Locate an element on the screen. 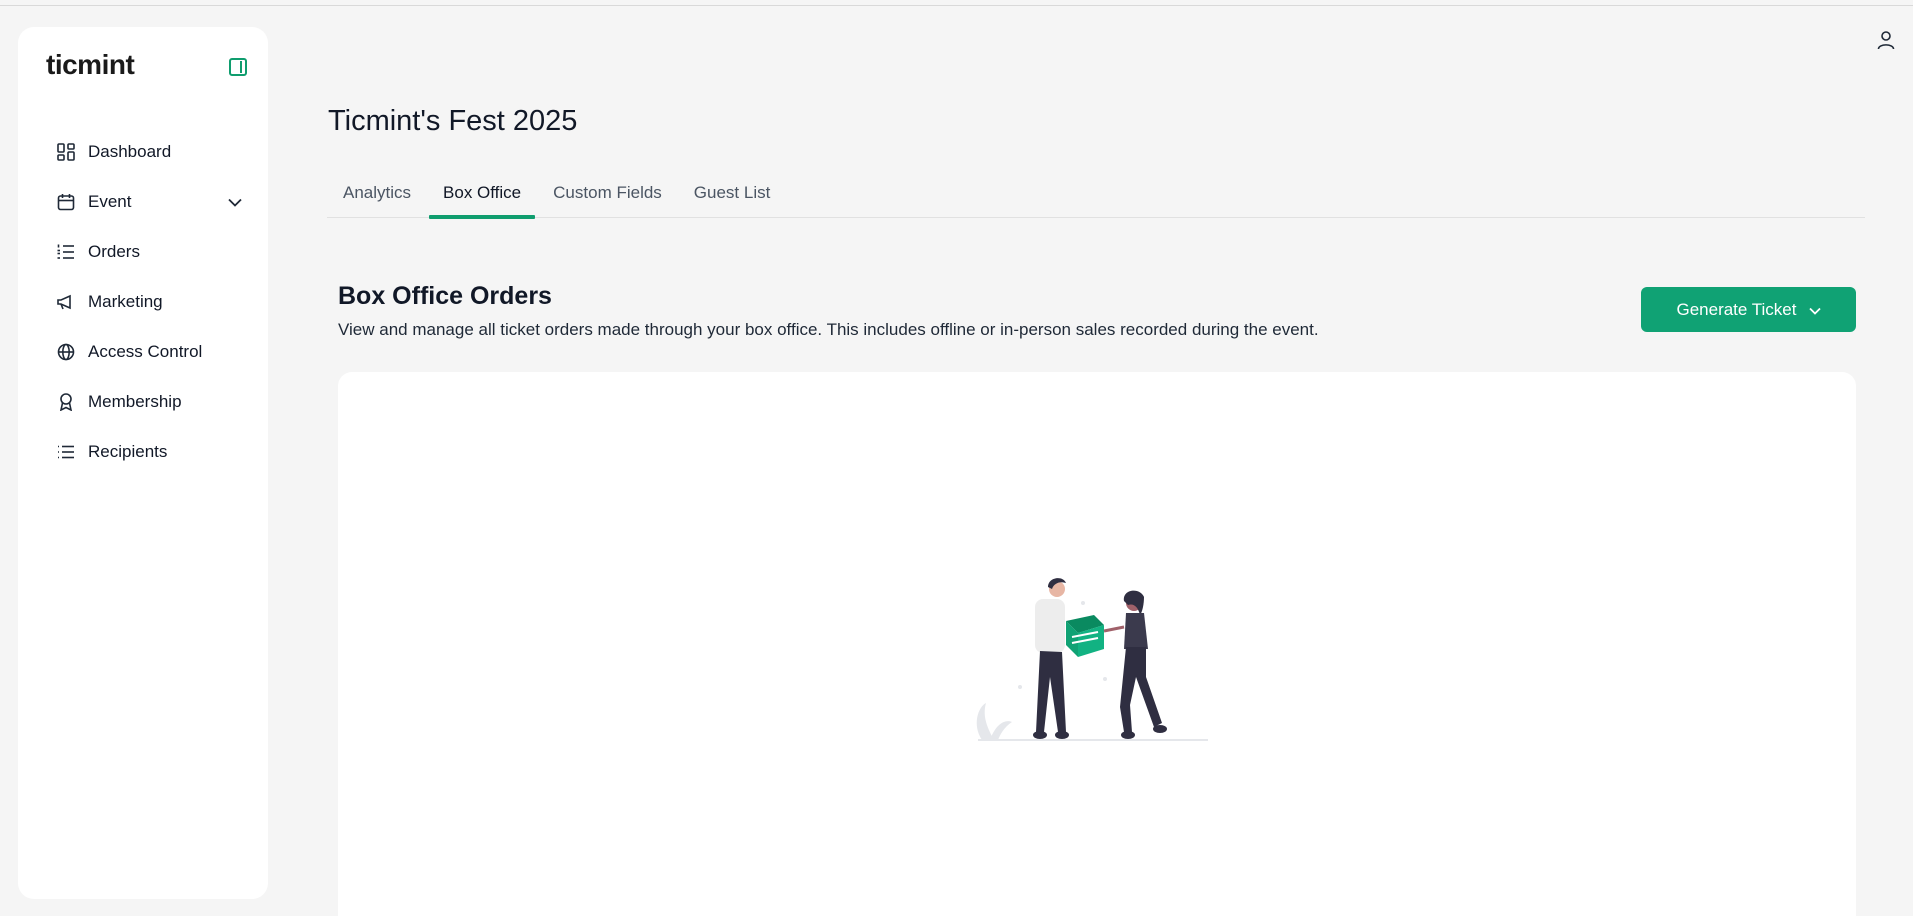  sidebar-item-label: Marketing is located at coordinates (125, 301).